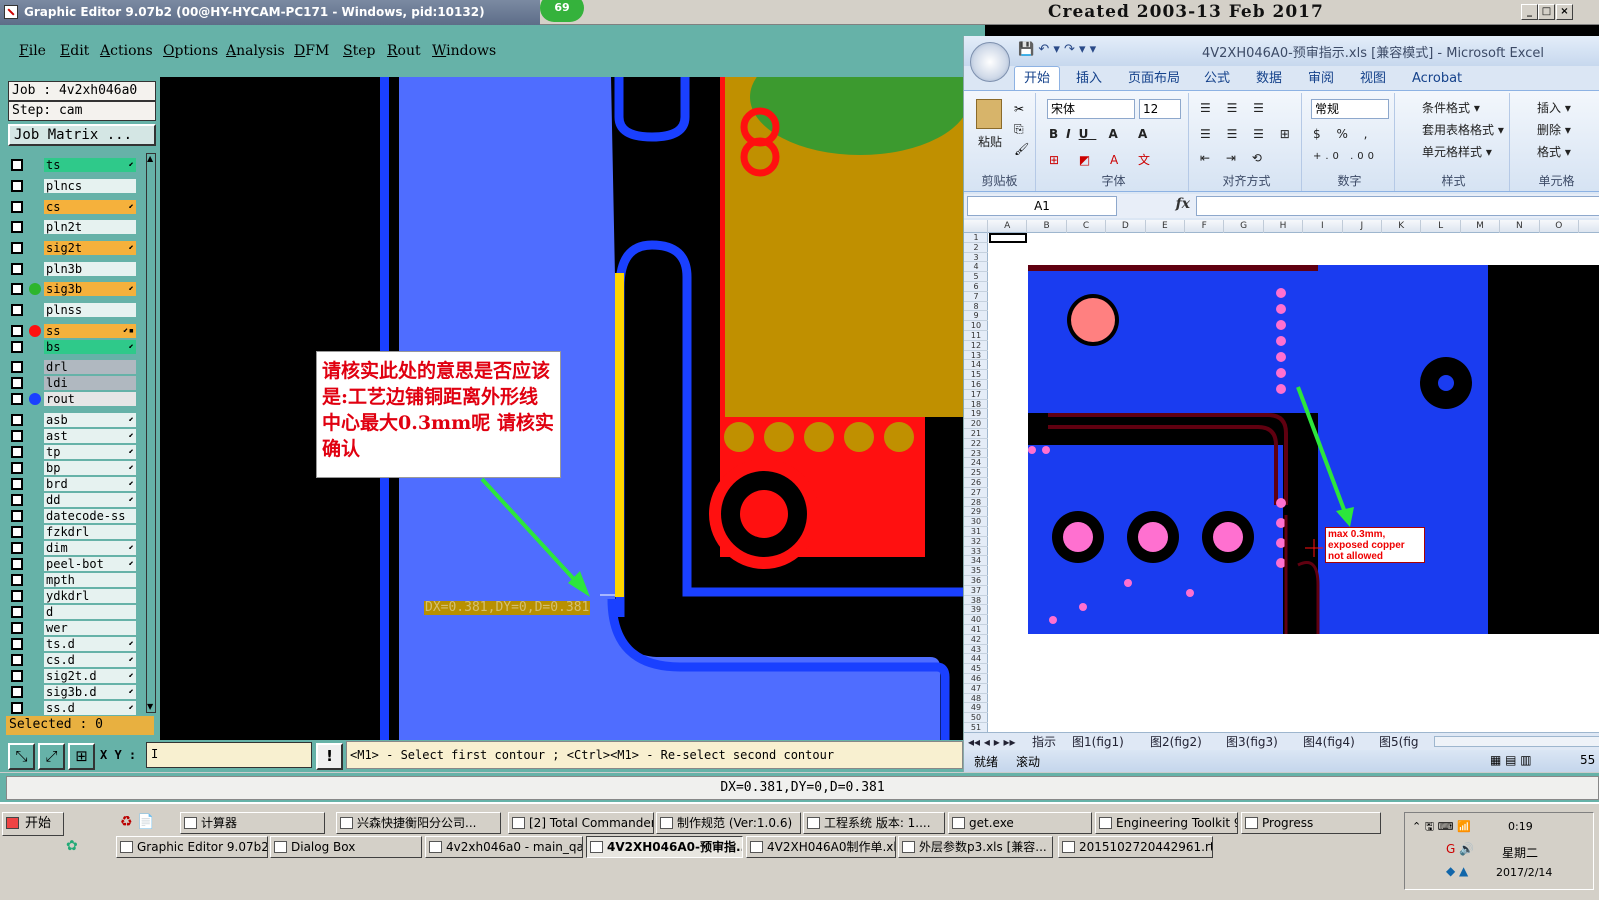 The width and height of the screenshot is (1599, 900). Describe the element at coordinates (1269, 79) in the screenshot. I see `tab-data: 数据` at that location.